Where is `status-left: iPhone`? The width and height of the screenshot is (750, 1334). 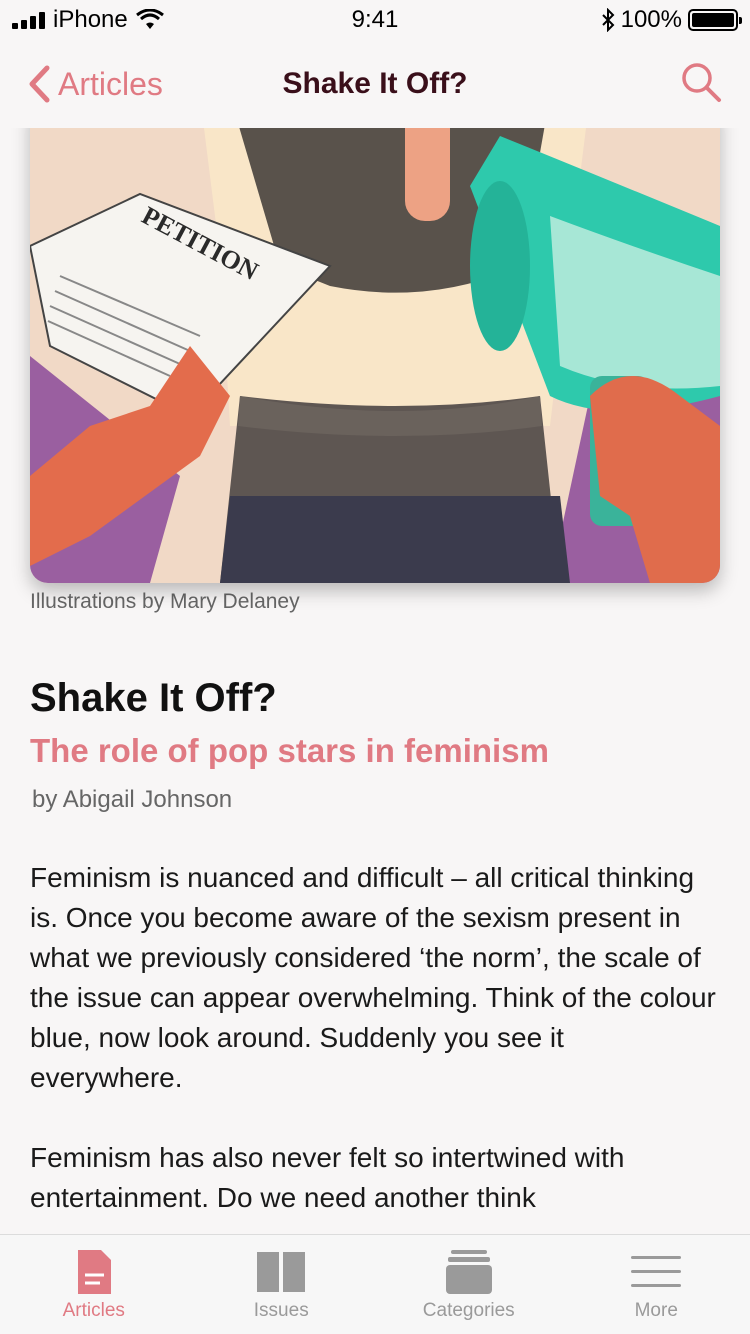
status-left: iPhone is located at coordinates (88, 20).